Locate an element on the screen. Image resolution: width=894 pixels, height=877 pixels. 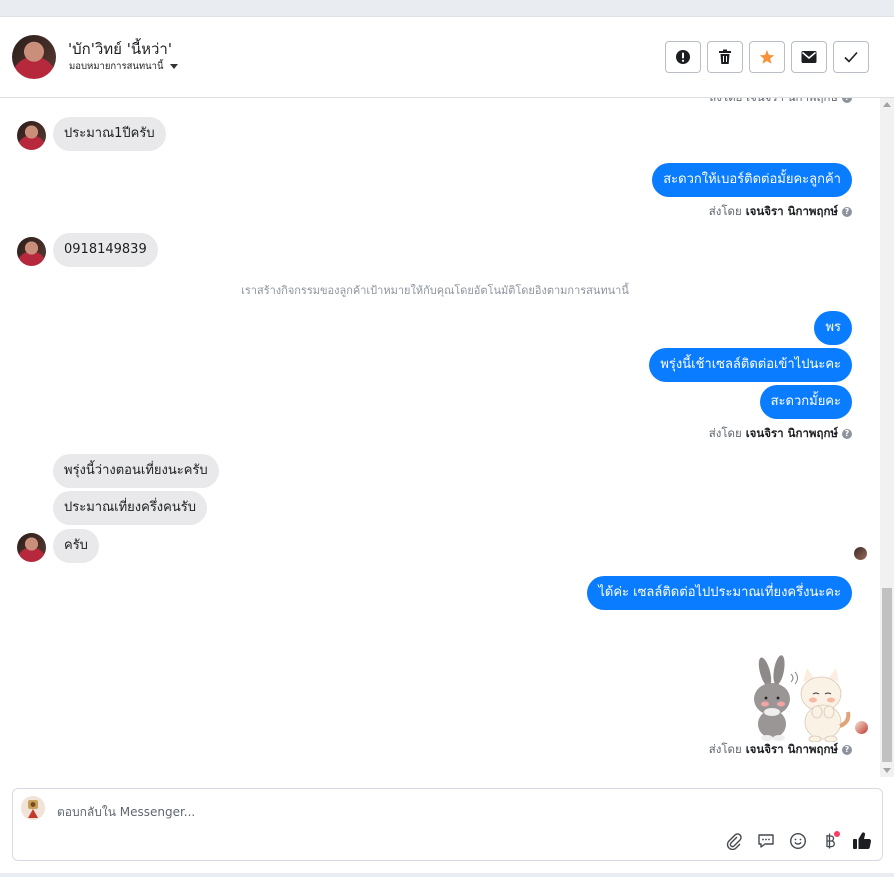
outgoing-message: สะดวกมั้ยคะ is located at coordinates (805, 402).